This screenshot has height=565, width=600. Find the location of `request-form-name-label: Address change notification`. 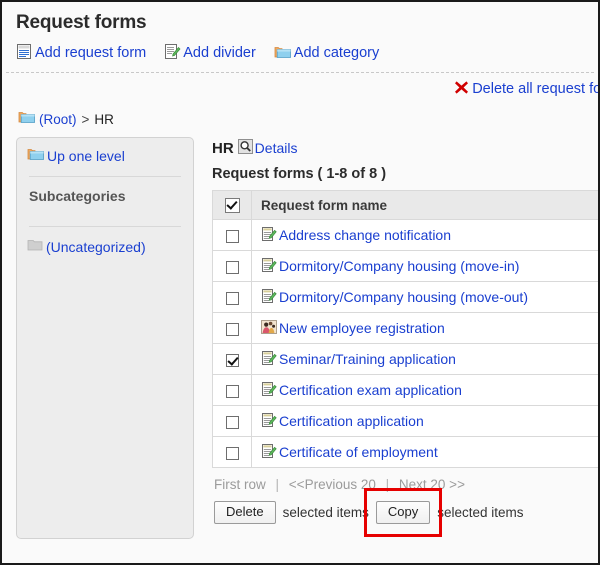

request-form-name-label: Address change notification is located at coordinates (365, 235).